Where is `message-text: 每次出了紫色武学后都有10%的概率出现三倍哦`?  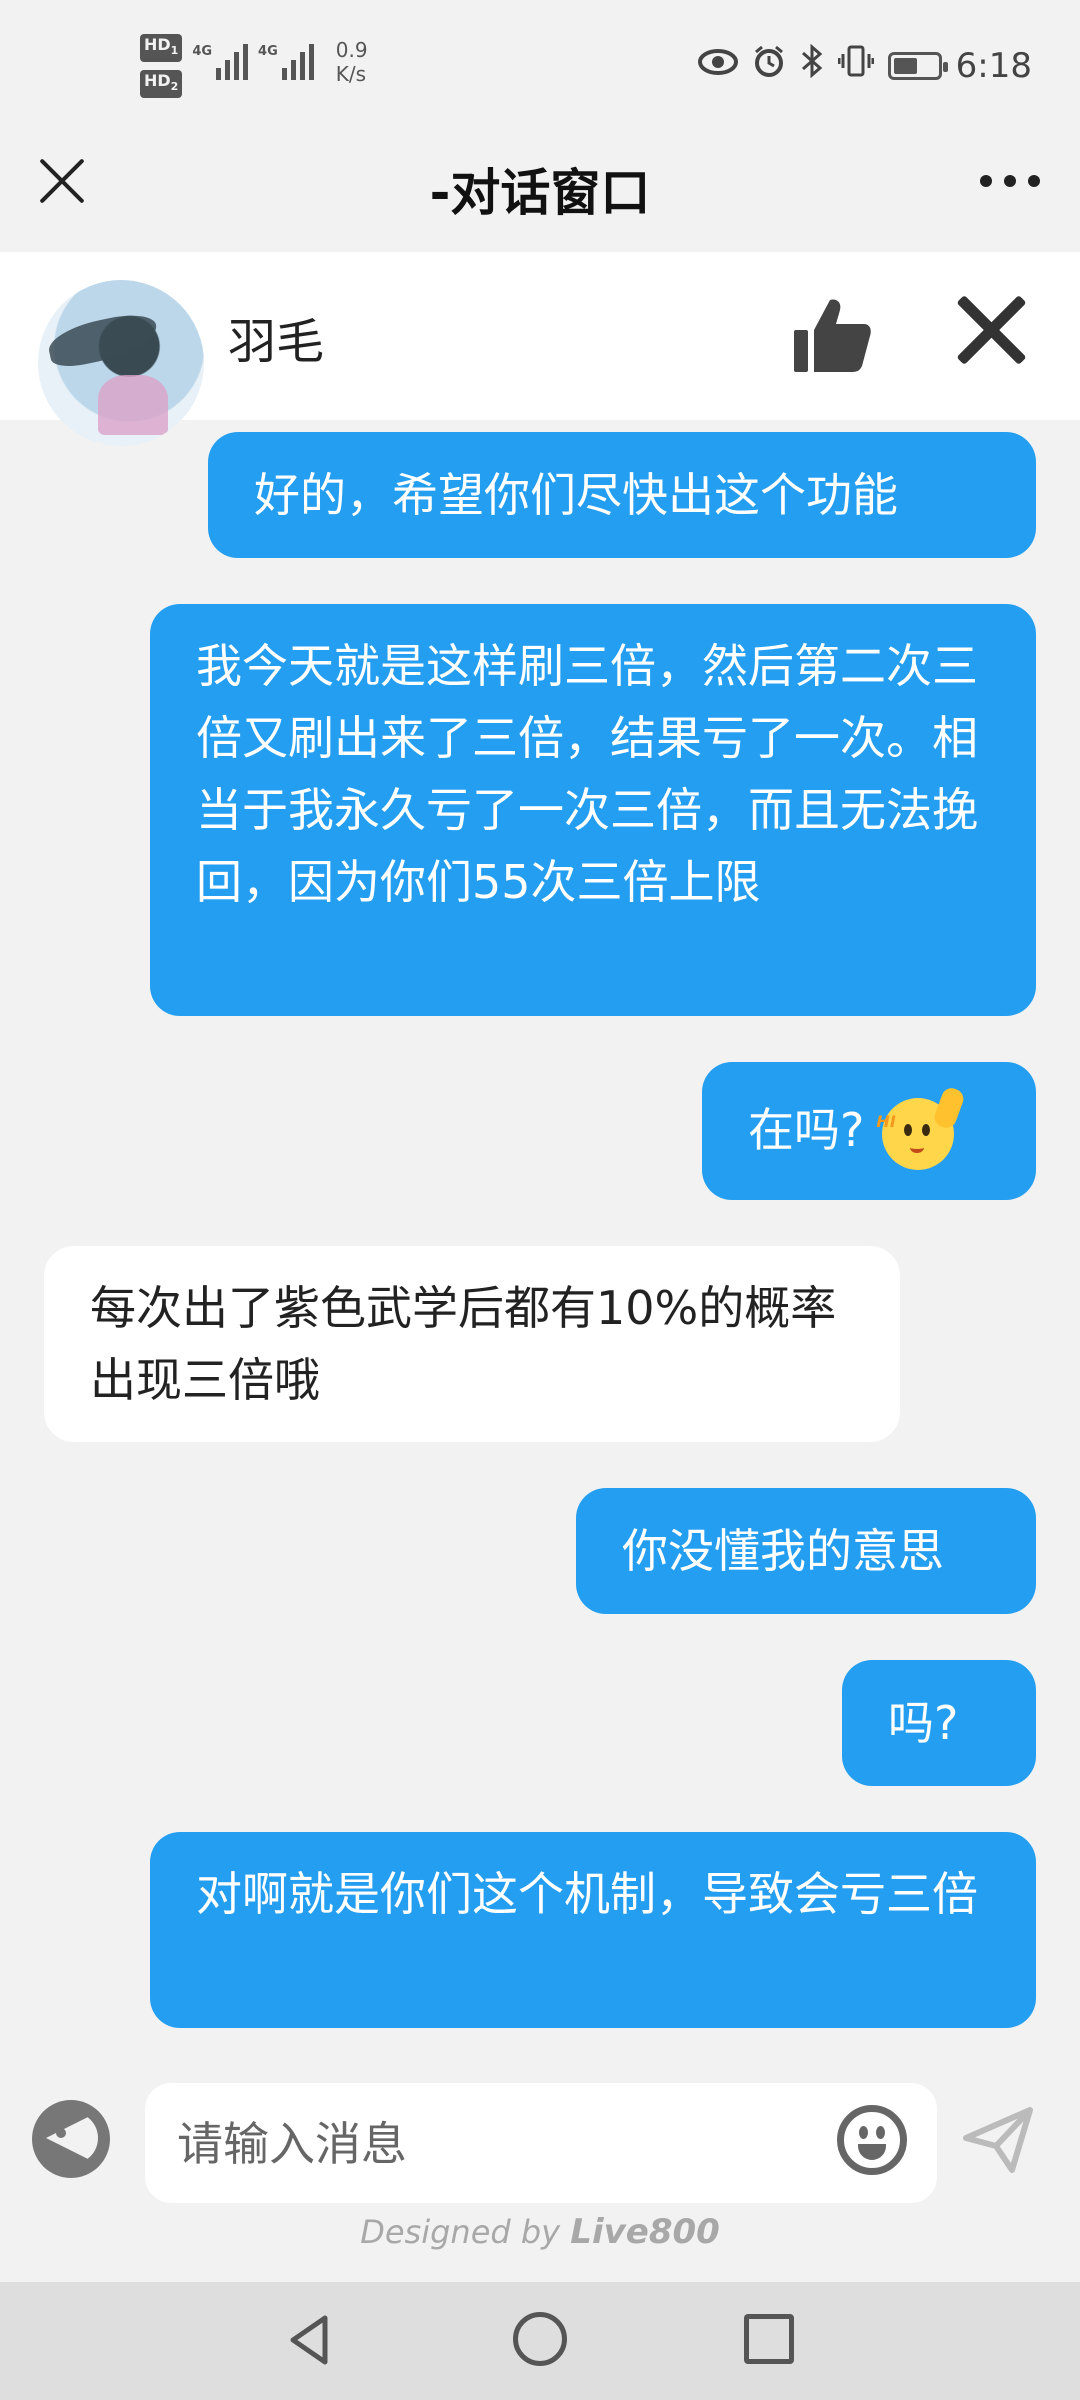 message-text: 每次出了紫色武学后都有10%的概率出现三倍哦 is located at coordinates (463, 1344).